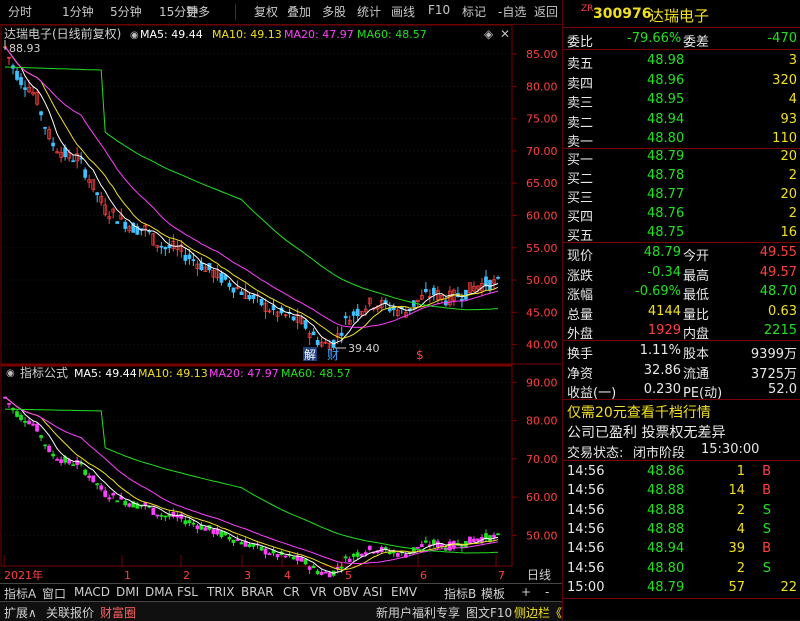  Describe the element at coordinates (542, 119) in the screenshot. I see `y-tick-label: 75.00` at that location.